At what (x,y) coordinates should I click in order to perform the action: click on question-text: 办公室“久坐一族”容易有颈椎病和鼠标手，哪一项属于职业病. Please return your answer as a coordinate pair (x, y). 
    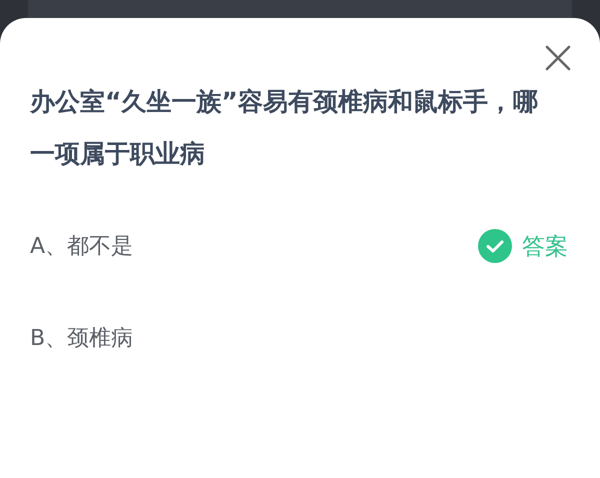
    Looking at the image, I should click on (284, 128).